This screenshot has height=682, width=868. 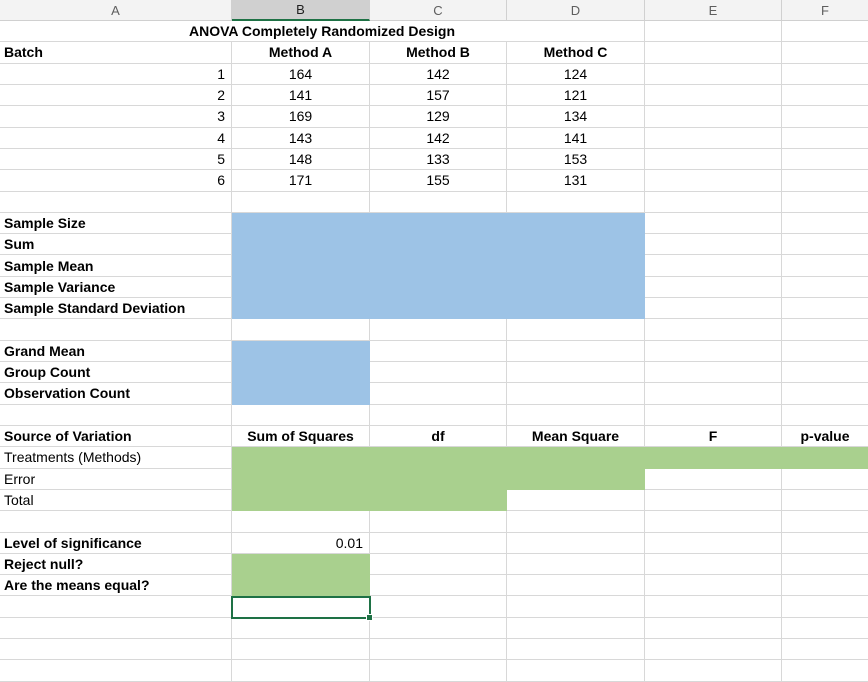 What do you see at coordinates (576, 543) in the screenshot?
I see `cell-D25` at bounding box center [576, 543].